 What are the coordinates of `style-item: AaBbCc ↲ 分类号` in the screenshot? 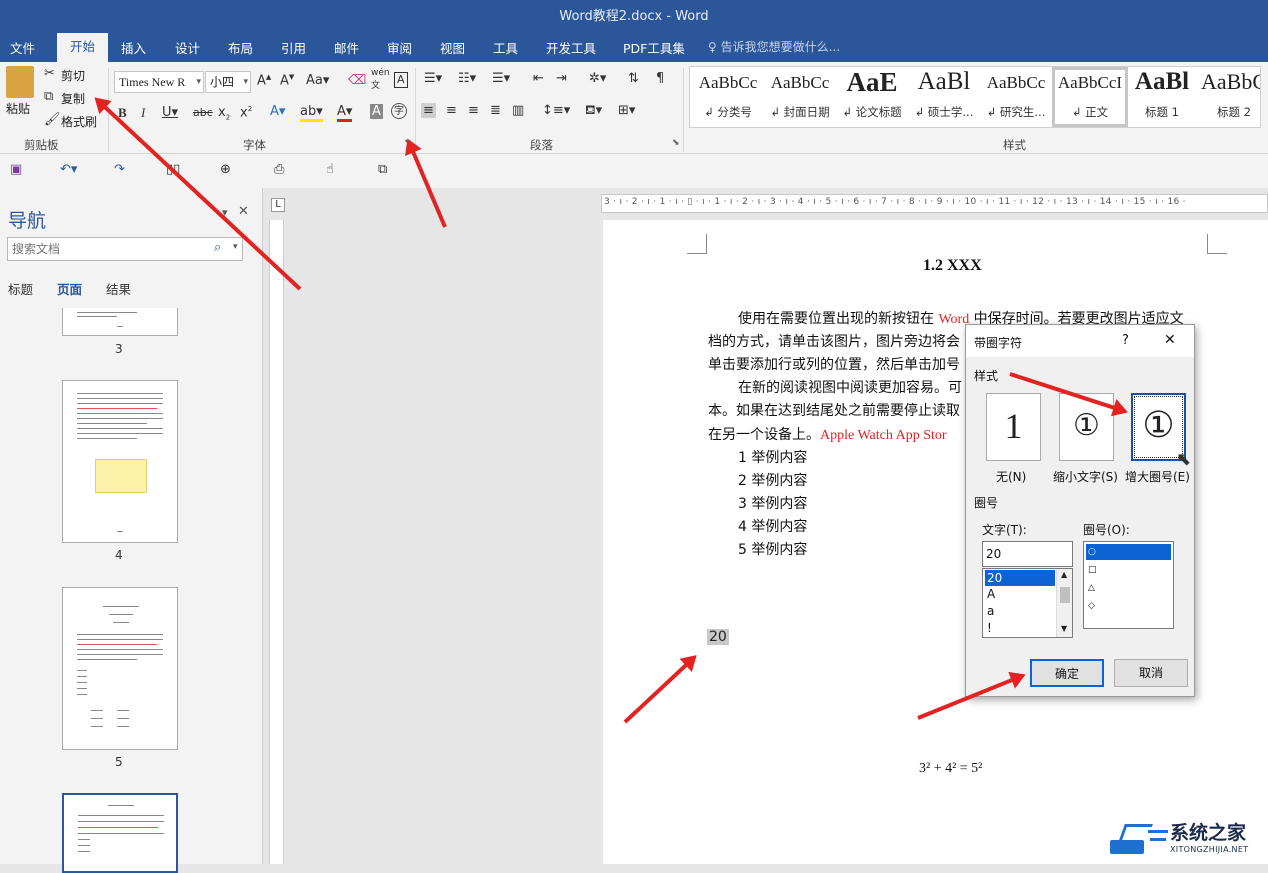 It's located at (728, 97).